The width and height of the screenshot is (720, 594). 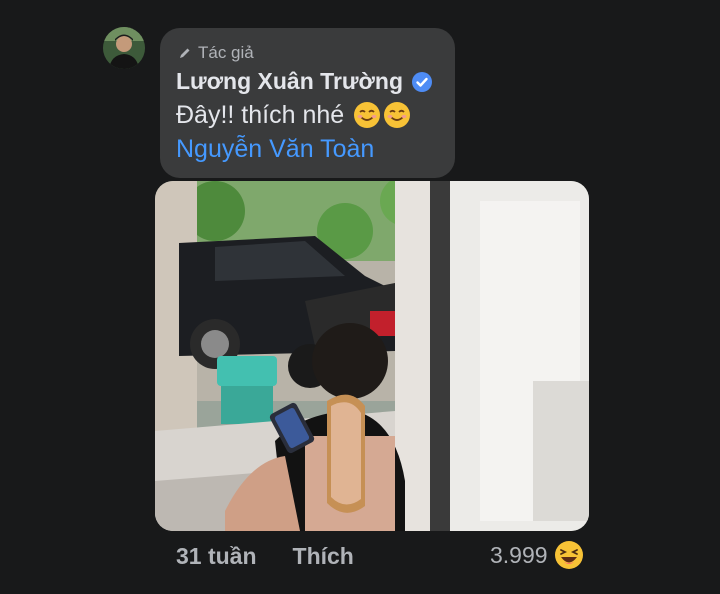 I want to click on reaction-summary: 3.999, so click(x=537, y=555).